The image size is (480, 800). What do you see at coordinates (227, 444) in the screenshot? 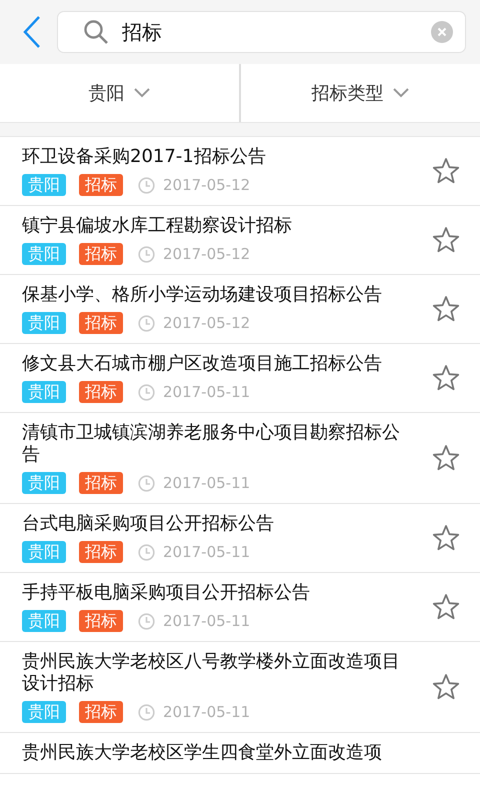
I see `listing-title: 清镇市卫城镇滨湖养老服务中心项目勘察招标公告` at bounding box center [227, 444].